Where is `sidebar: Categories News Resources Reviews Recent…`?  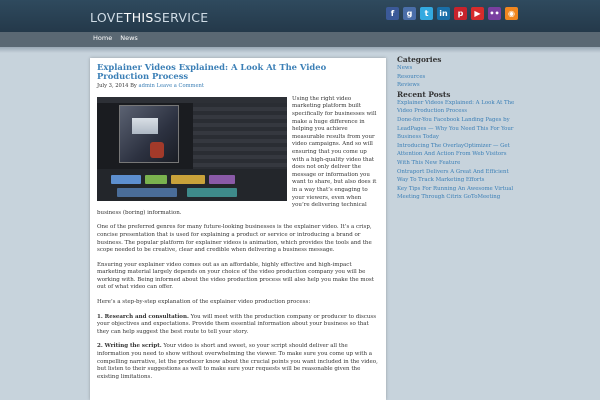
sidebar: Categories News Resources Reviews Recent… is located at coordinates (456, 129).